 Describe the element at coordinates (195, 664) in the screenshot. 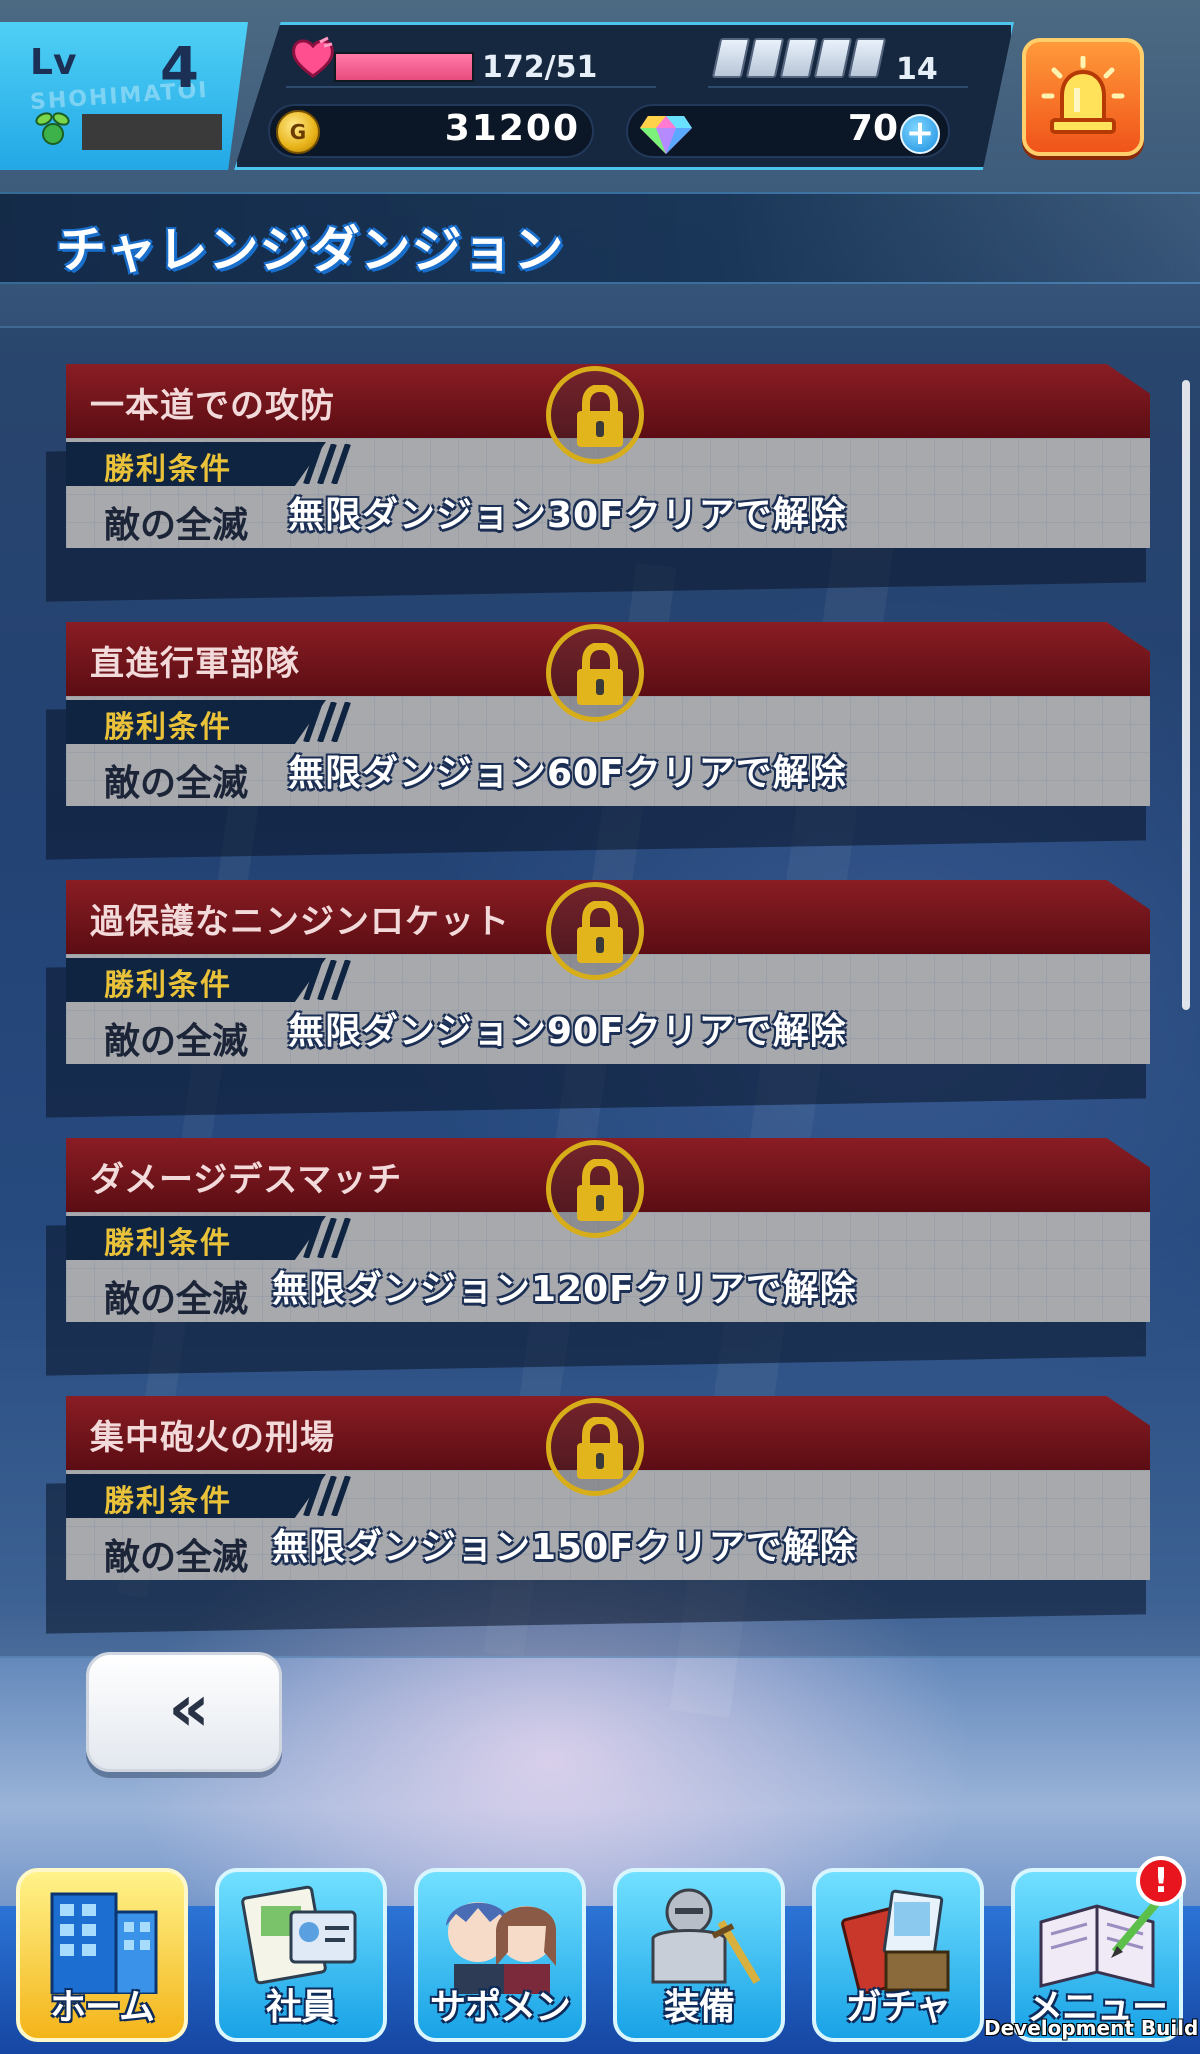

I see `dungeon-name: 直進行軍部隊` at that location.